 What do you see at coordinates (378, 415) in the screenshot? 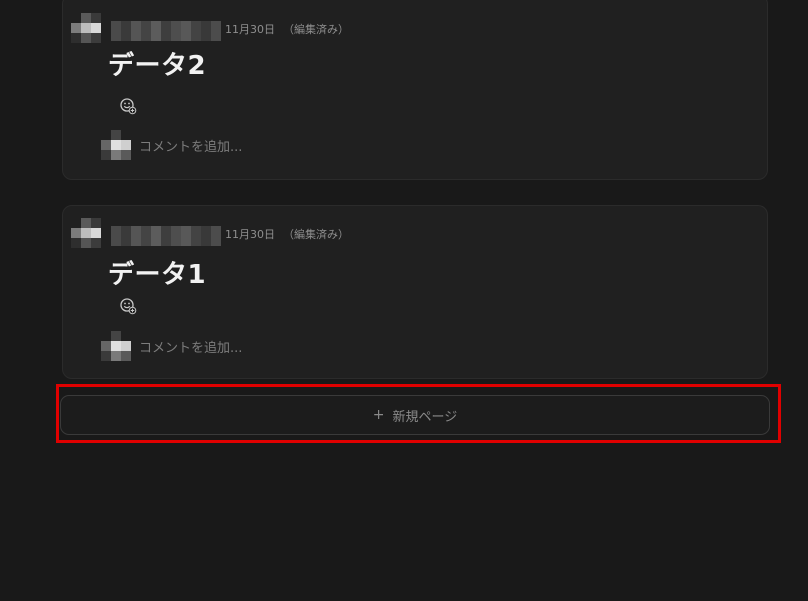
I see `plus-icon: +` at bounding box center [378, 415].